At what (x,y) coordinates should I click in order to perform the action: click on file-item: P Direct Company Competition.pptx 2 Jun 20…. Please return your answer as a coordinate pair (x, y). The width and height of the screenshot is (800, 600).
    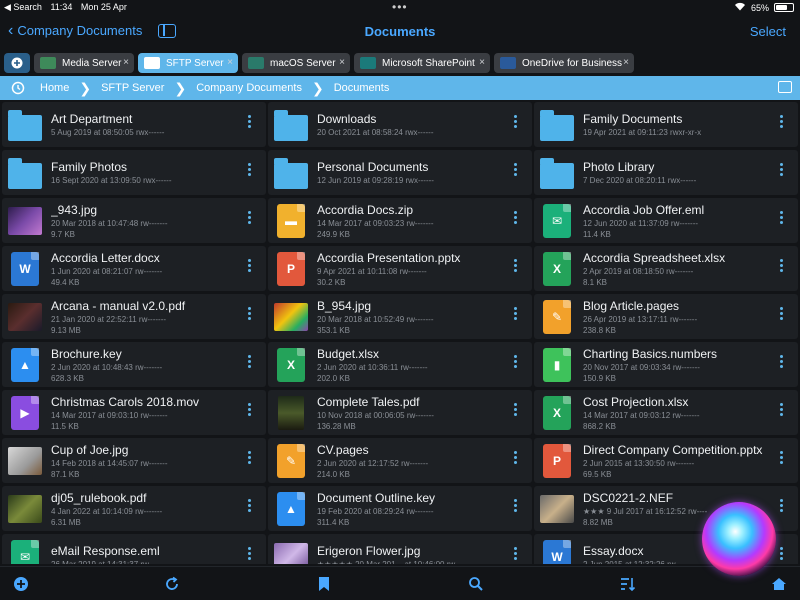
    Looking at the image, I should click on (666, 460).